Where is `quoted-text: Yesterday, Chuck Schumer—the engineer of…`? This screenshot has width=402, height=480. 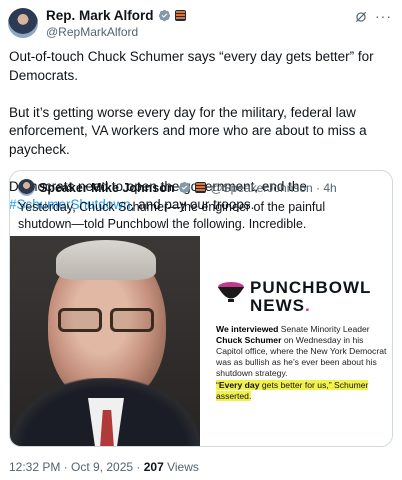
quoted-text: Yesterday, Chuck Schumer—the engineer of… is located at coordinates (172, 215).